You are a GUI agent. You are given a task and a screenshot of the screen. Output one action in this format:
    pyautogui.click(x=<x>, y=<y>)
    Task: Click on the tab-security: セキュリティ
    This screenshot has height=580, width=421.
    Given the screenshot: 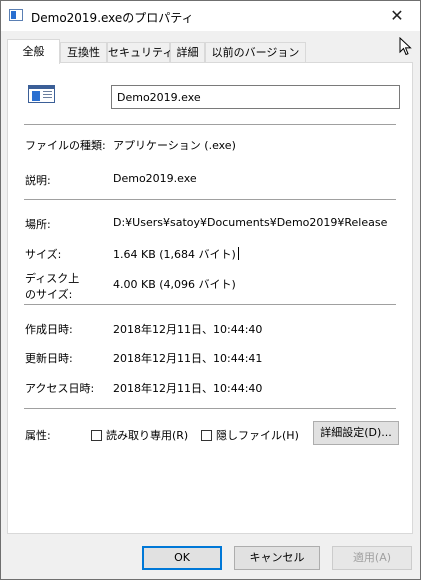 What is the action you would take?
    pyautogui.click(x=140, y=52)
    